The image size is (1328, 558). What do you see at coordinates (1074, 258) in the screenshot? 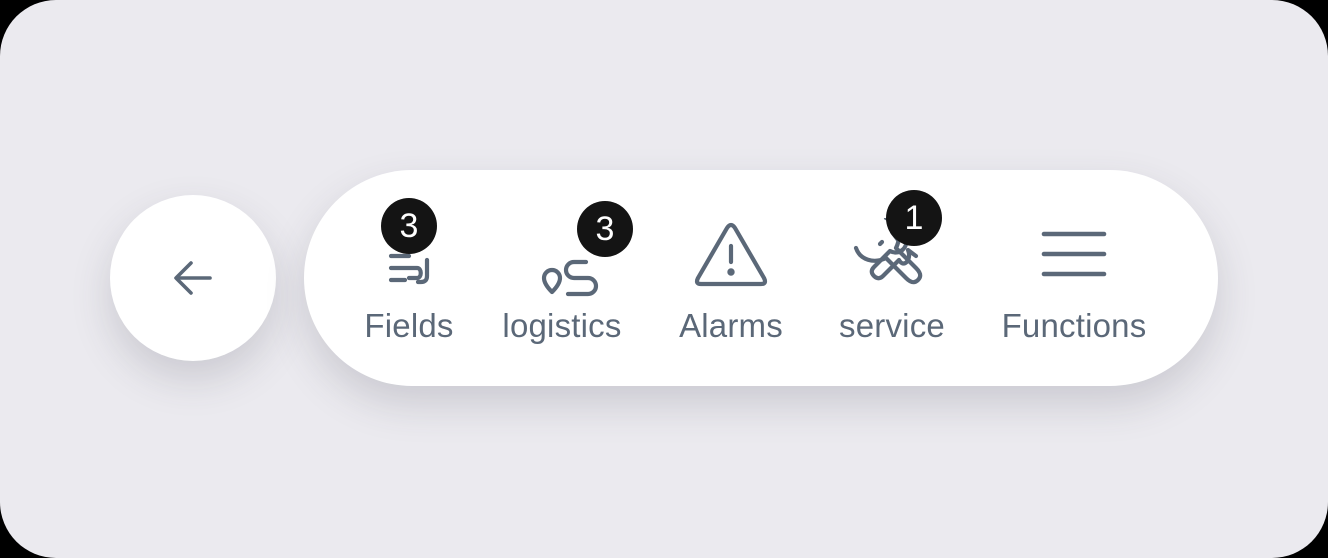
I see `menu-icon` at bounding box center [1074, 258].